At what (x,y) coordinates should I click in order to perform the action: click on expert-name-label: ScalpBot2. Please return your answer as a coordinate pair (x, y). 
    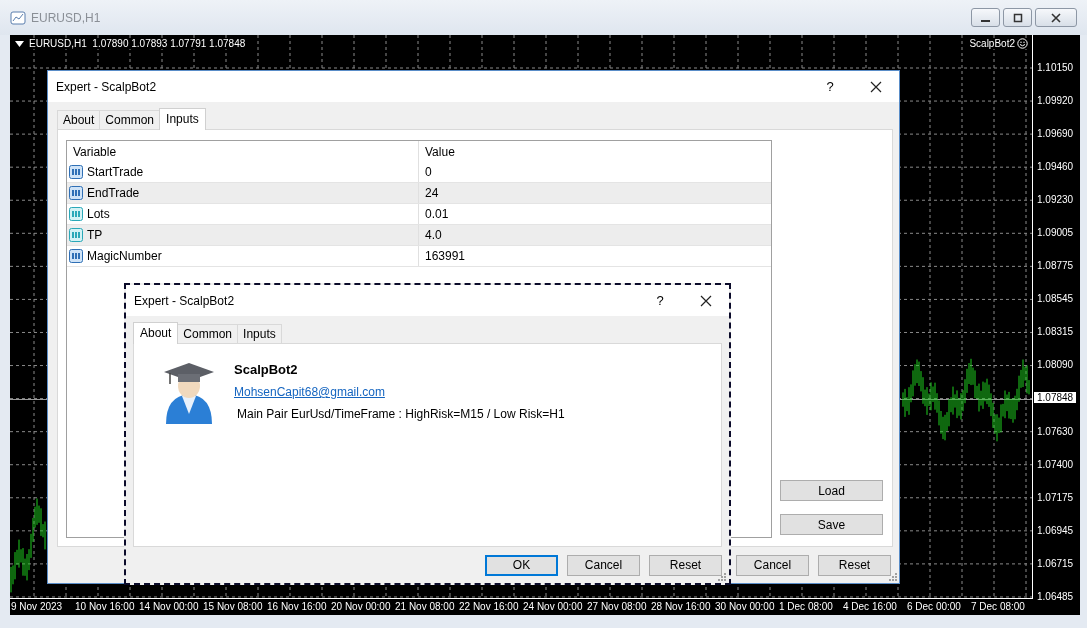
    Looking at the image, I should click on (992, 43).